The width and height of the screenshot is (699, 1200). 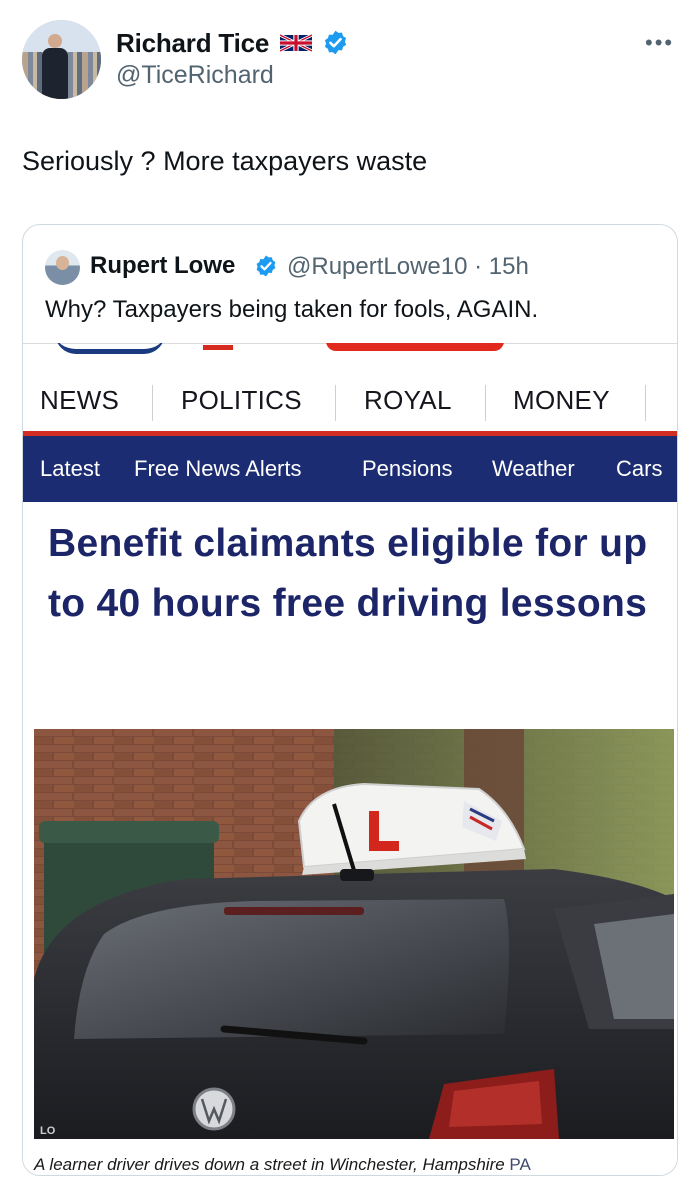 What do you see at coordinates (639, 468) in the screenshot?
I see `subnav-item-cars: Cars` at bounding box center [639, 468].